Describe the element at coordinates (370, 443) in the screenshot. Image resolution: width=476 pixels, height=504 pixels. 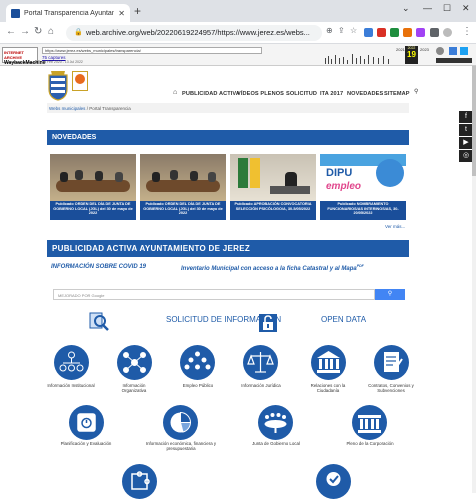
I see `category-label: Pleno de la Corporación` at that location.